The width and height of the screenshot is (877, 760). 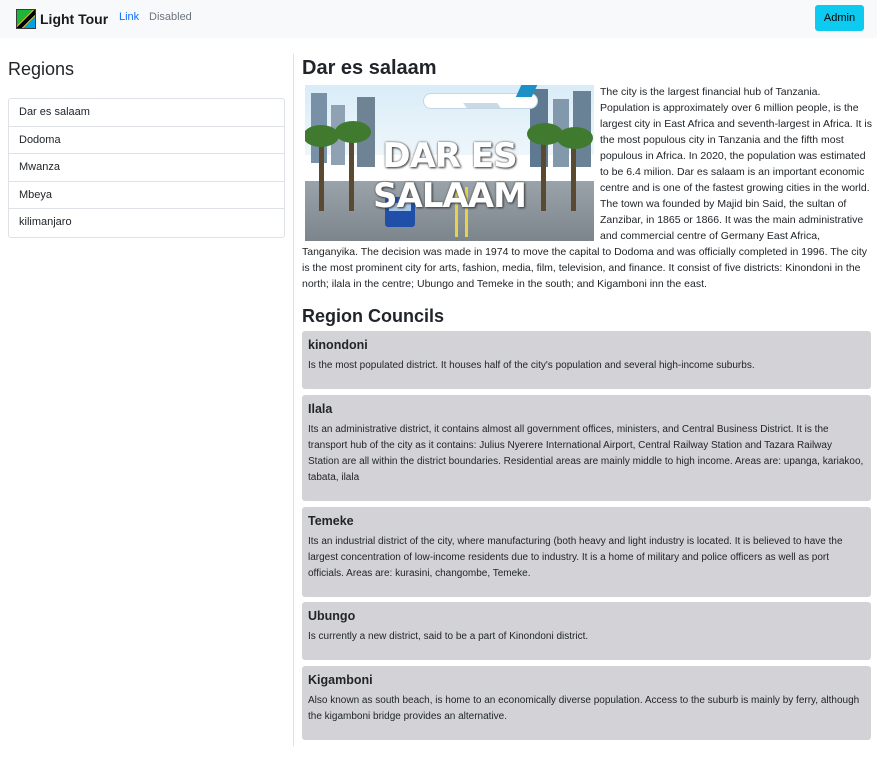 What do you see at coordinates (293, 400) in the screenshot?
I see `vertical-divider` at bounding box center [293, 400].